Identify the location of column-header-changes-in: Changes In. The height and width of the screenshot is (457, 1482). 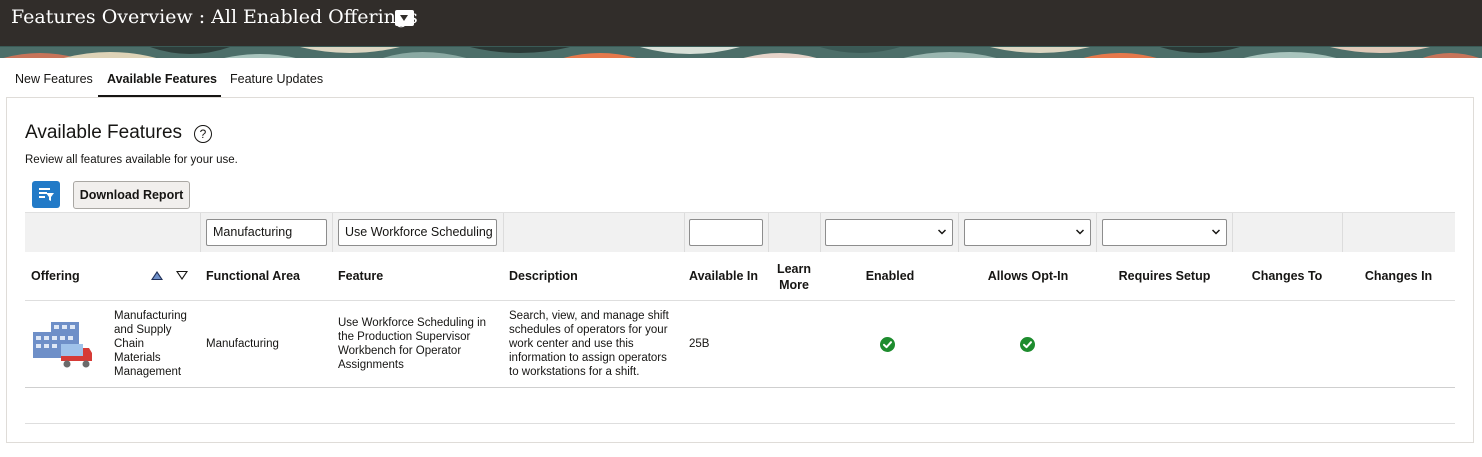
(1398, 276).